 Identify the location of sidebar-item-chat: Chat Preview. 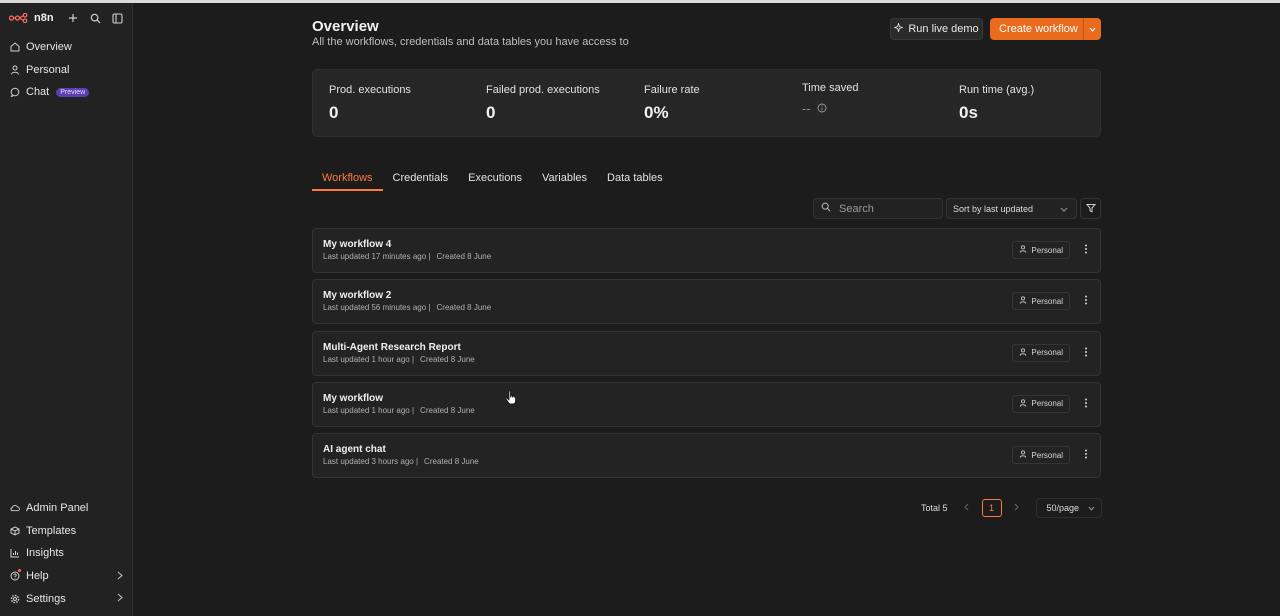
(66, 92).